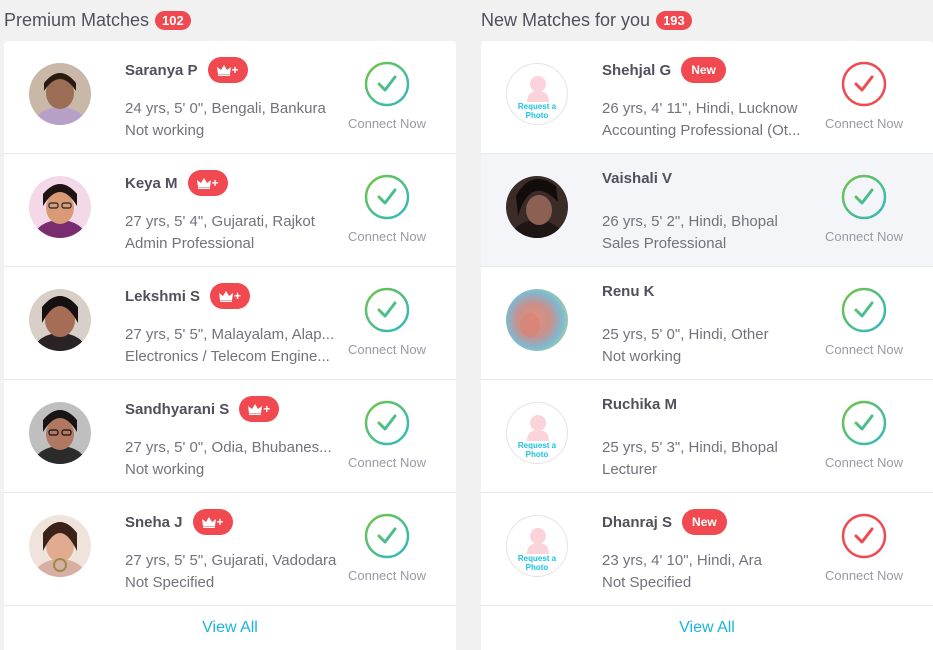  Describe the element at coordinates (154, 522) in the screenshot. I see `match-name: Sneha J` at that location.